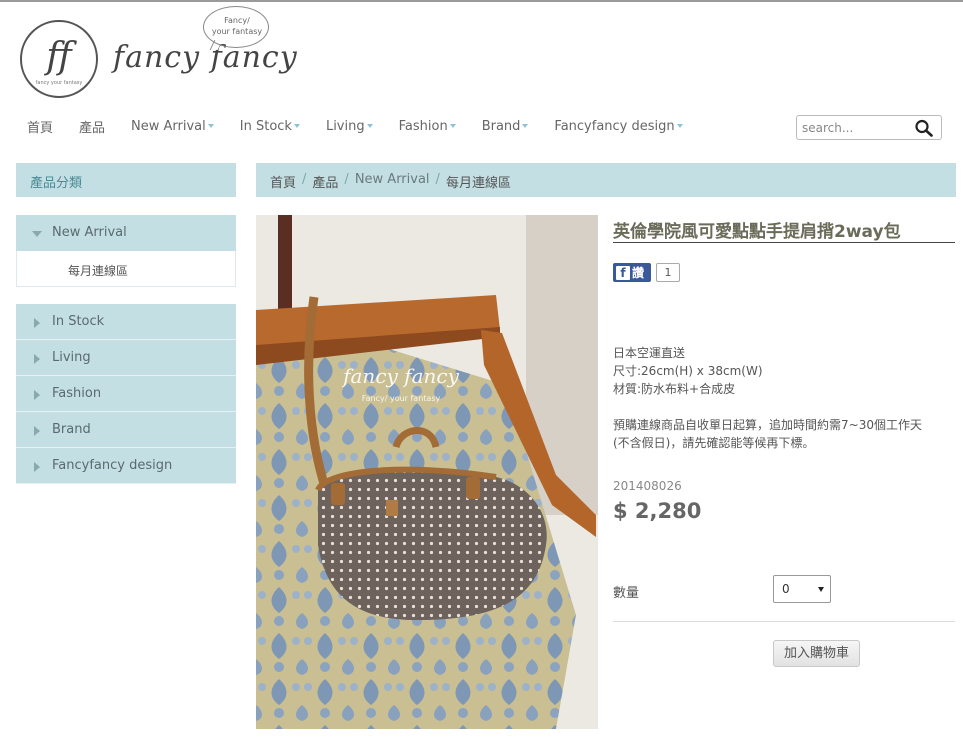 The width and height of the screenshot is (963, 737). What do you see at coordinates (802, 589) in the screenshot?
I see `quantity-select: 0` at bounding box center [802, 589].